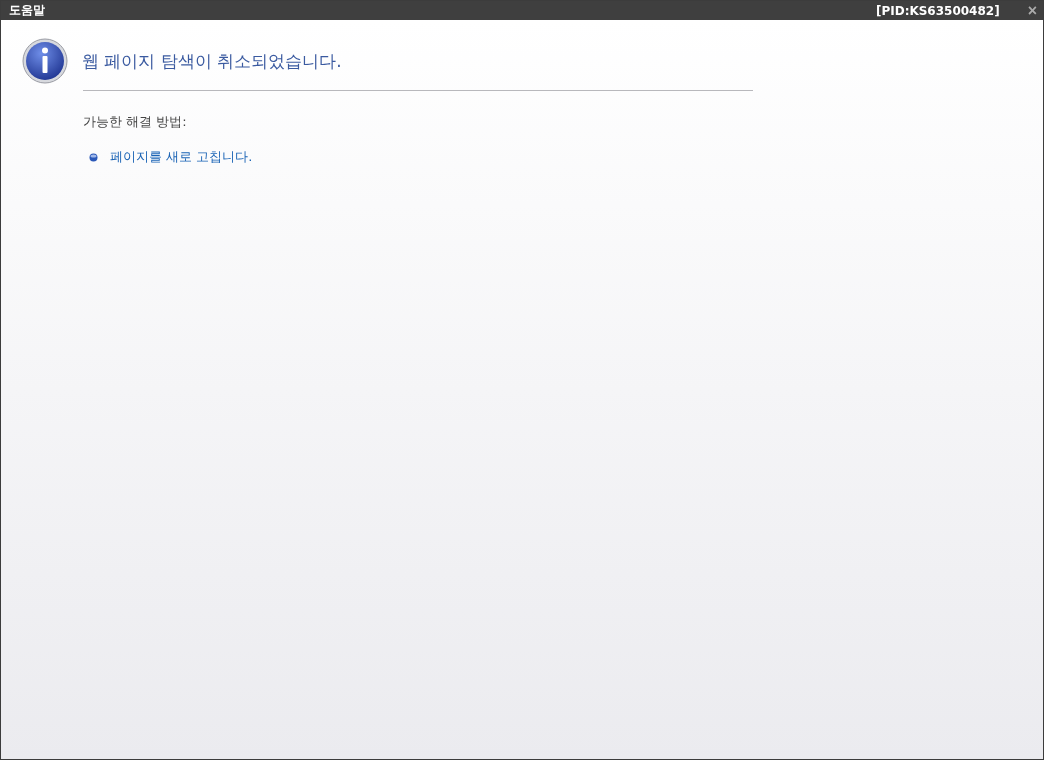 This screenshot has width=1044, height=760. I want to click on subheading: 가능한 해결 방법:, so click(135, 122).